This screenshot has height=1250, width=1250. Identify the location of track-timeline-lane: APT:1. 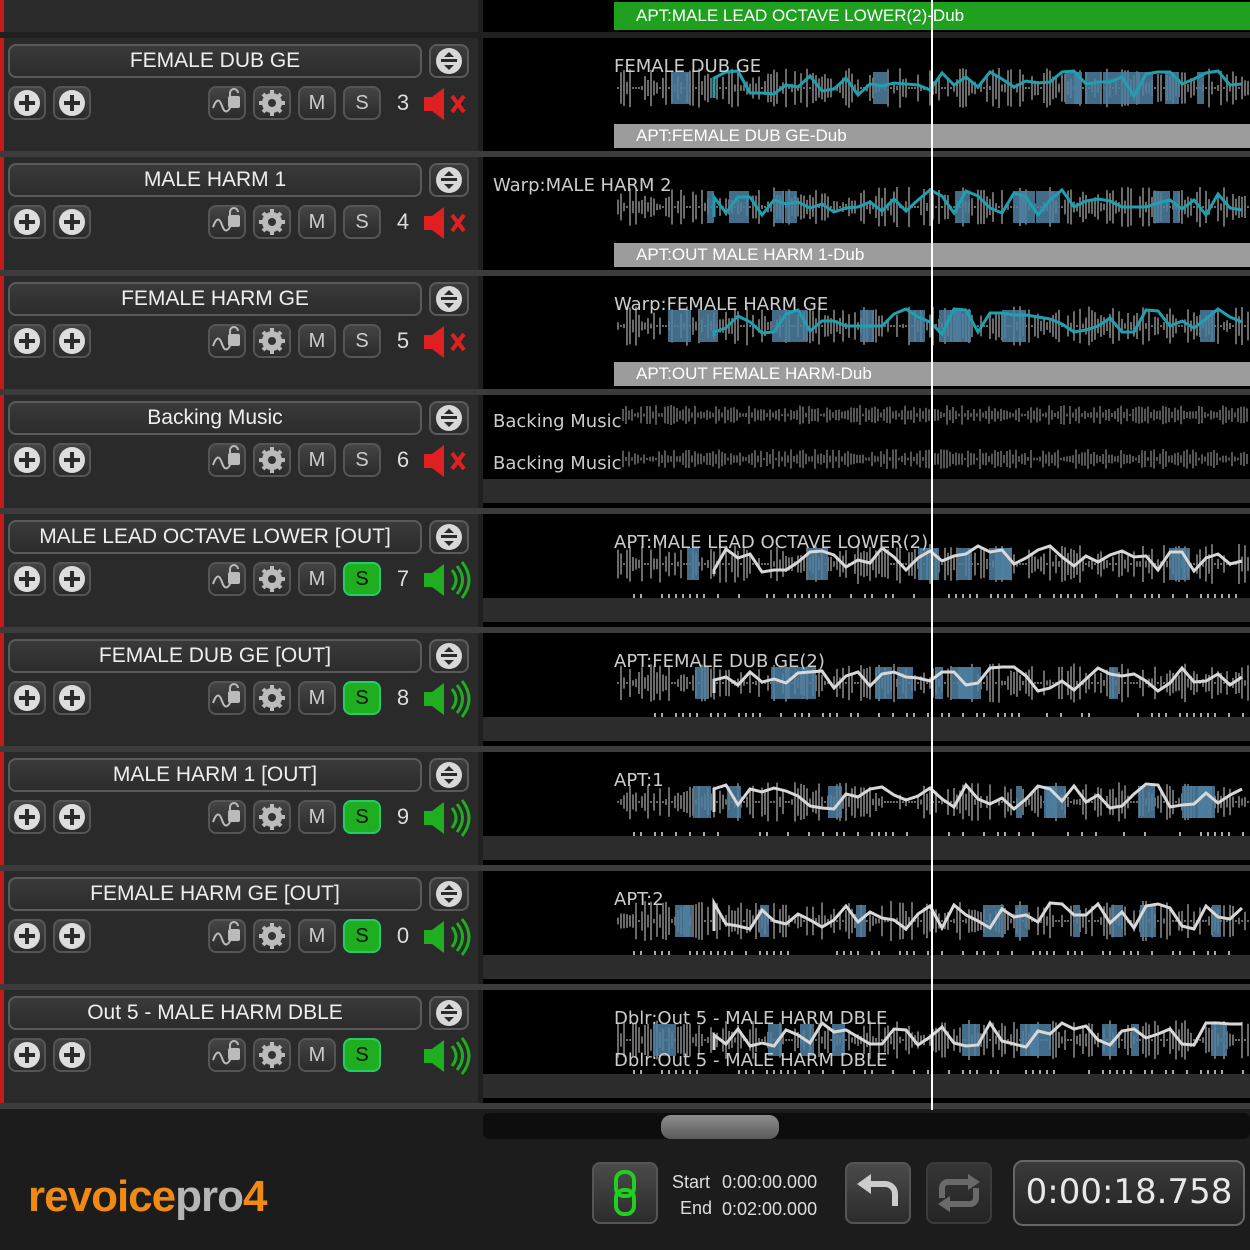
(866, 808).